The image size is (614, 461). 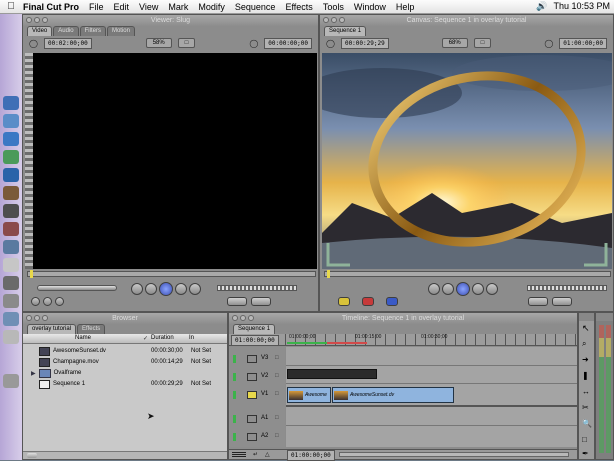 I want to click on next-frame-icon, so click(x=478, y=289).